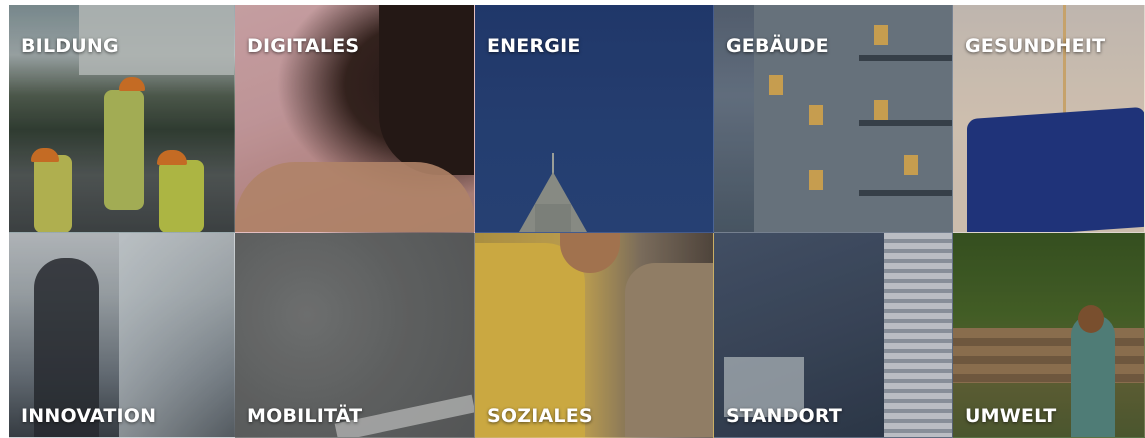  What do you see at coordinates (122, 119) in the screenshot?
I see `tile-bildung: BILDUNG` at bounding box center [122, 119].